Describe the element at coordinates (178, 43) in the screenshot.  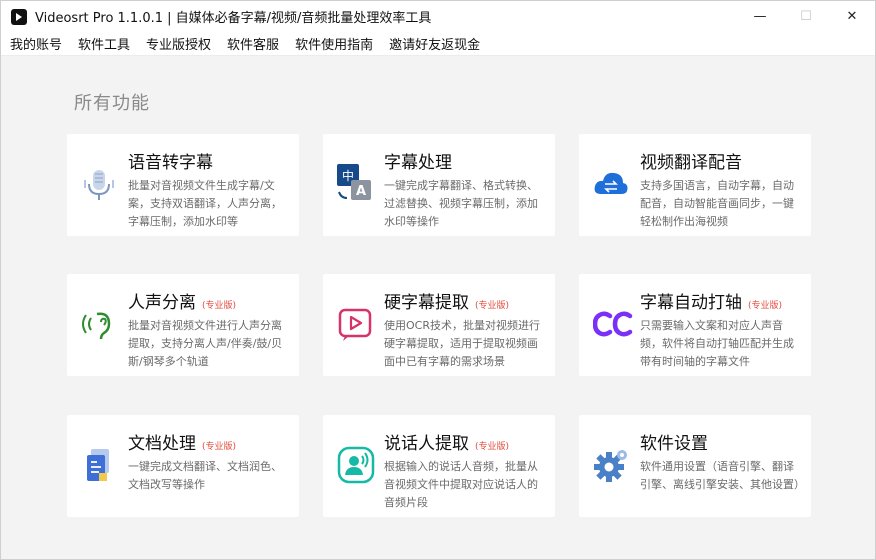
I see `menu-item-pro-license: 专业版授权` at that location.